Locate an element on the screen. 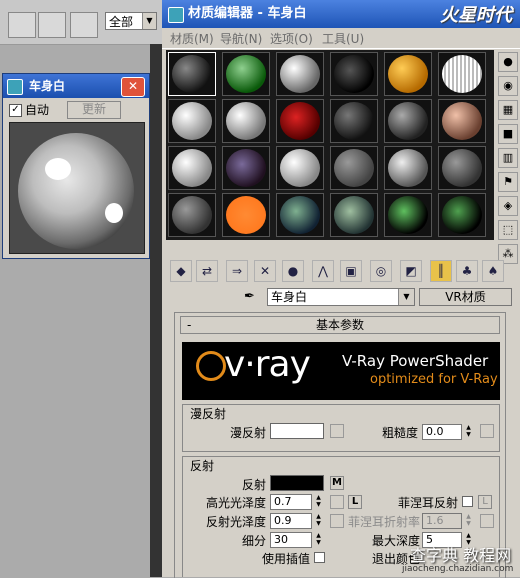 The height and width of the screenshot is (578, 520). refl-gloss-input: 0.9 is located at coordinates (291, 521).